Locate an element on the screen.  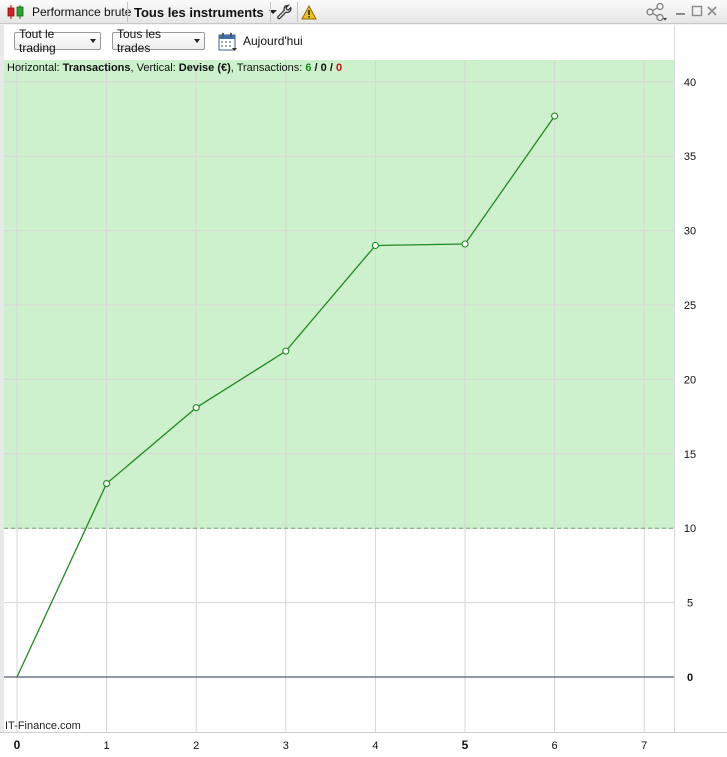
y-axis-panel is located at coordinates (700, 378).